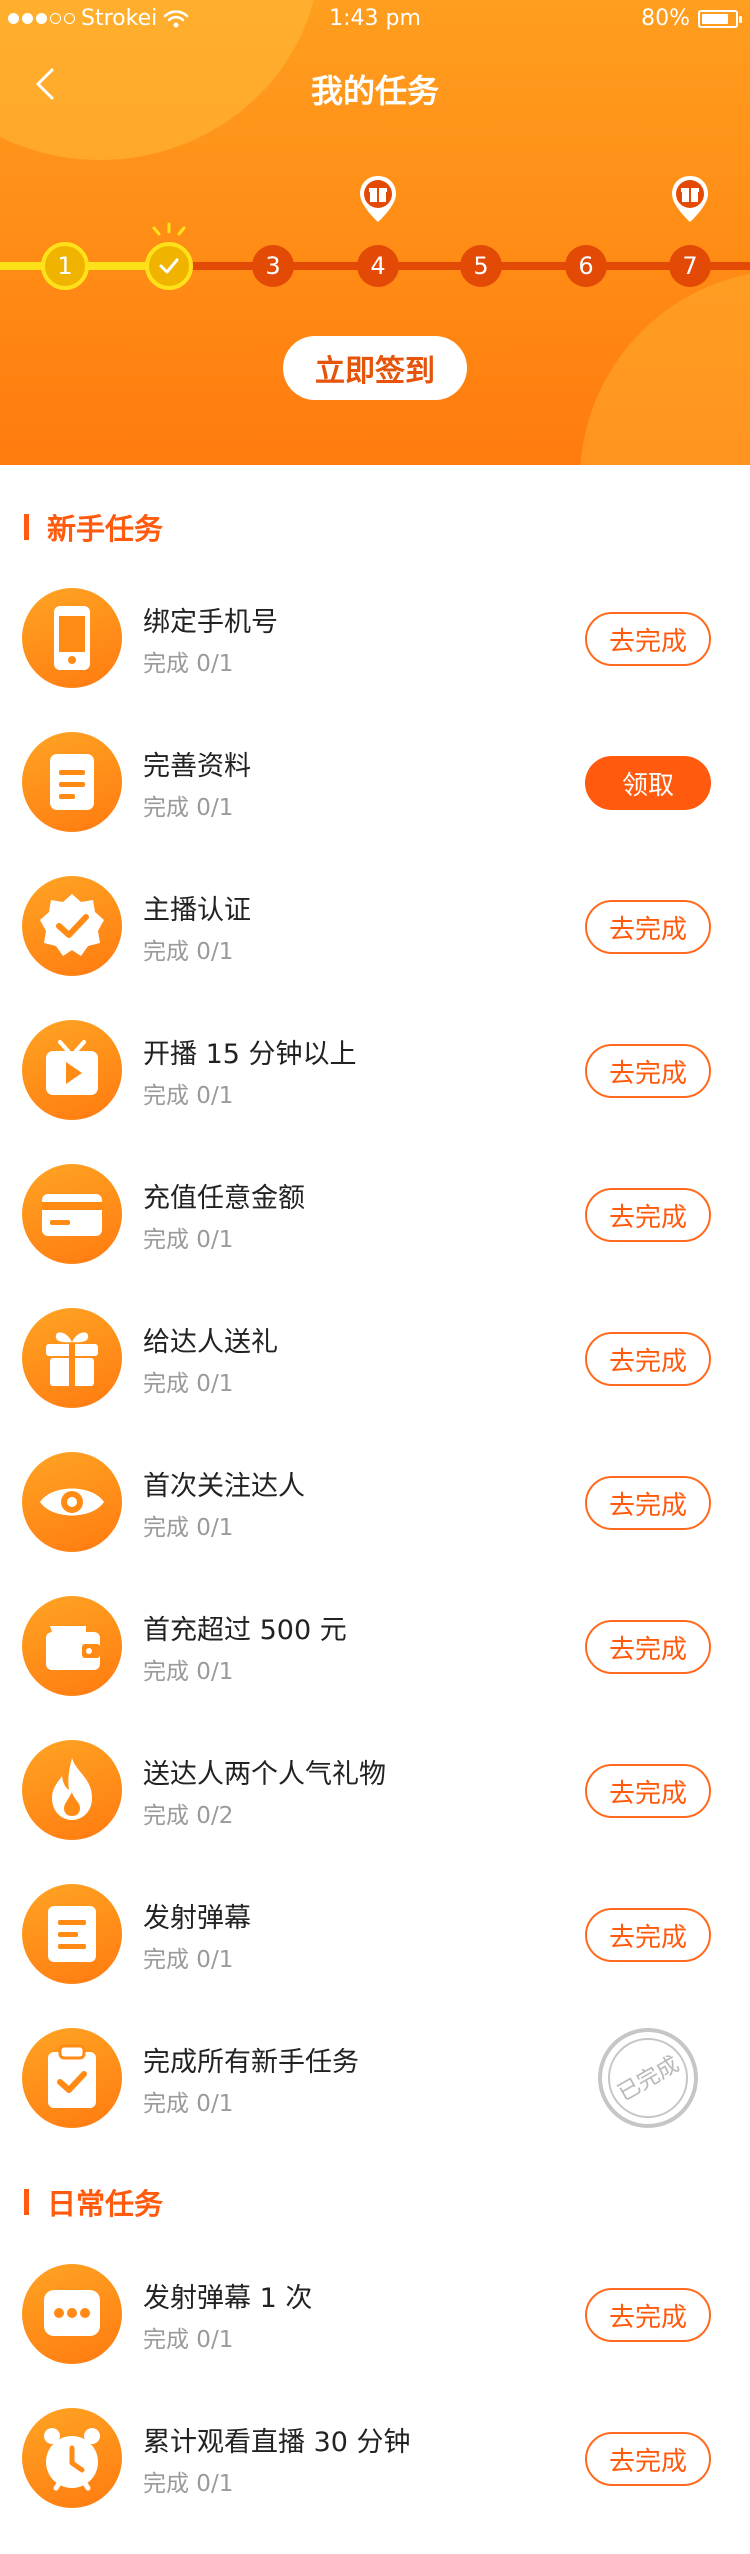  I want to click on task-row: 开播 15 分钟以上 完成 0/1 去完成, so click(375, 1070).